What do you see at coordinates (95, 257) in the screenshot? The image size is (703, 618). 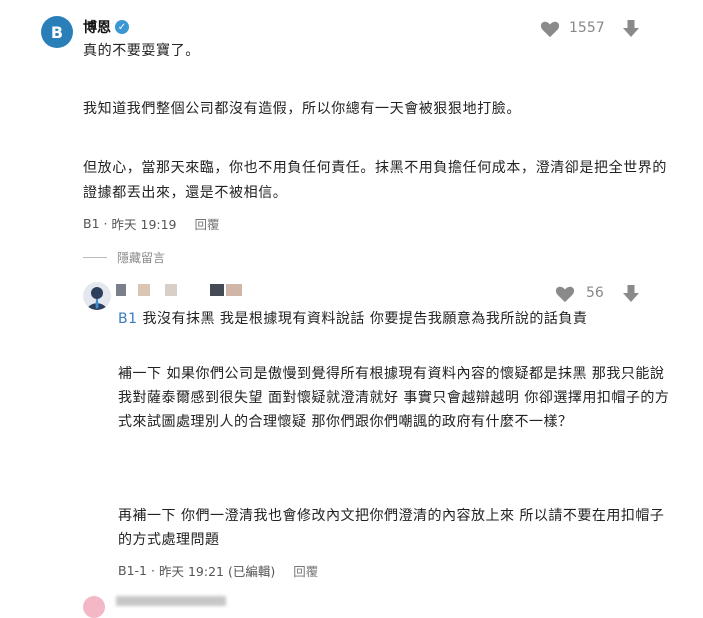 I see `divider` at bounding box center [95, 257].